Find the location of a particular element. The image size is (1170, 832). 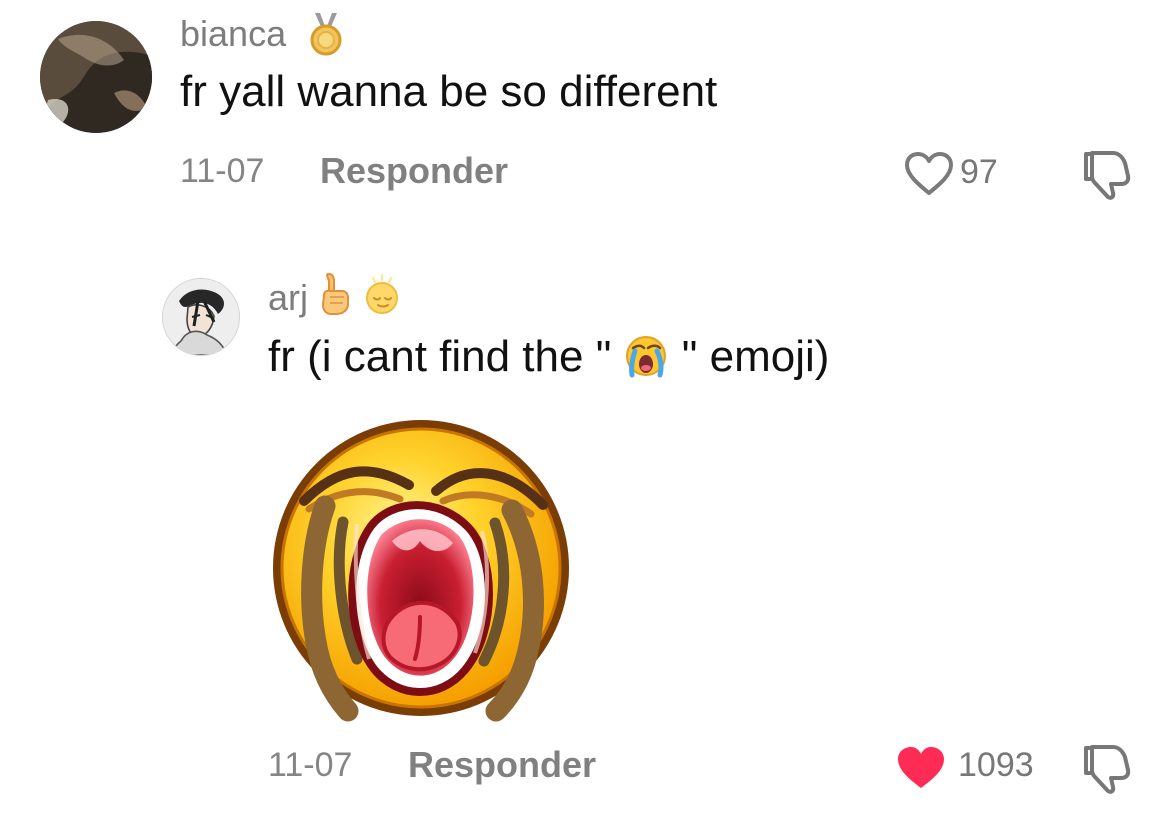

anime-avatar-image-icon is located at coordinates (201, 317).